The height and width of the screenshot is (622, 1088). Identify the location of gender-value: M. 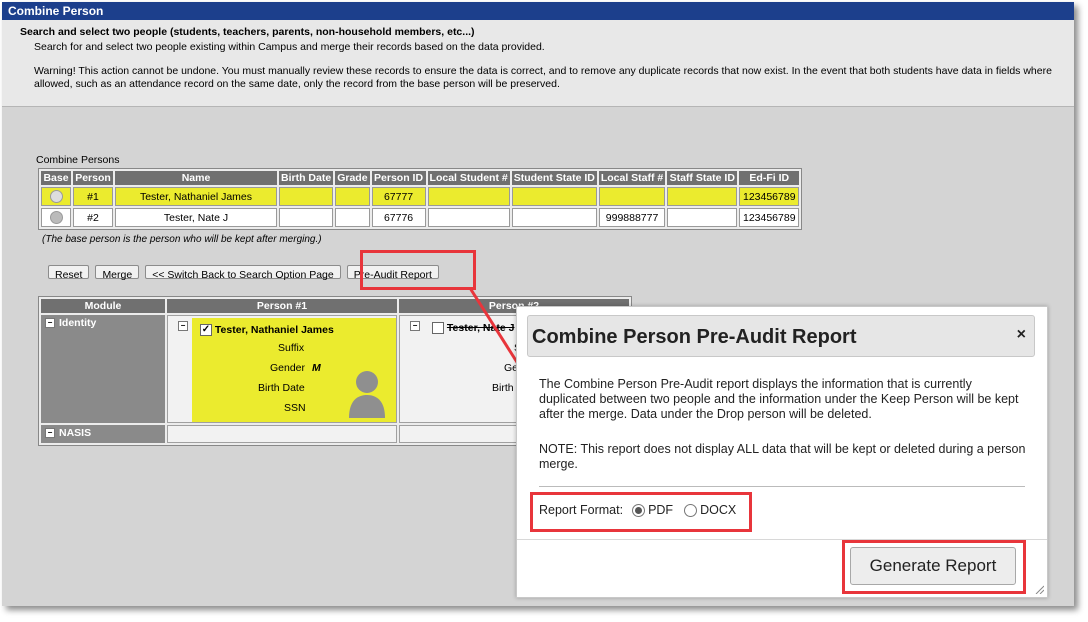
(316, 368).